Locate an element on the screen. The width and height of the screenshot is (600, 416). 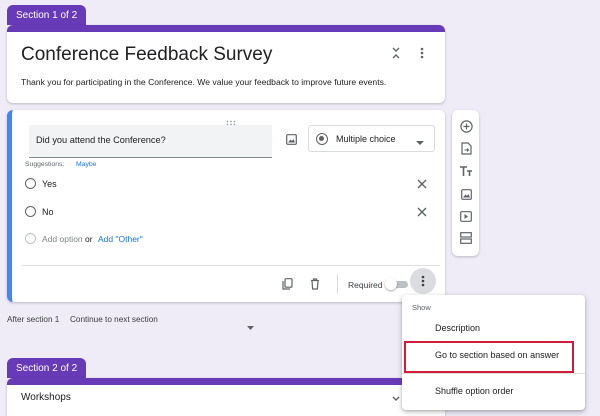
menu-item-shuffle: Shuffle option order is located at coordinates (474, 391).